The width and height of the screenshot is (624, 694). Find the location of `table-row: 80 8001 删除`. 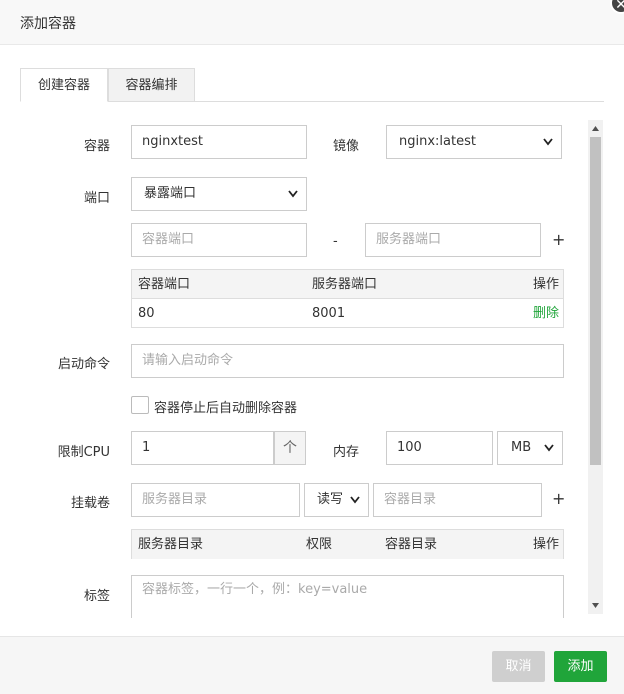

table-row: 80 8001 删除 is located at coordinates (347, 313).